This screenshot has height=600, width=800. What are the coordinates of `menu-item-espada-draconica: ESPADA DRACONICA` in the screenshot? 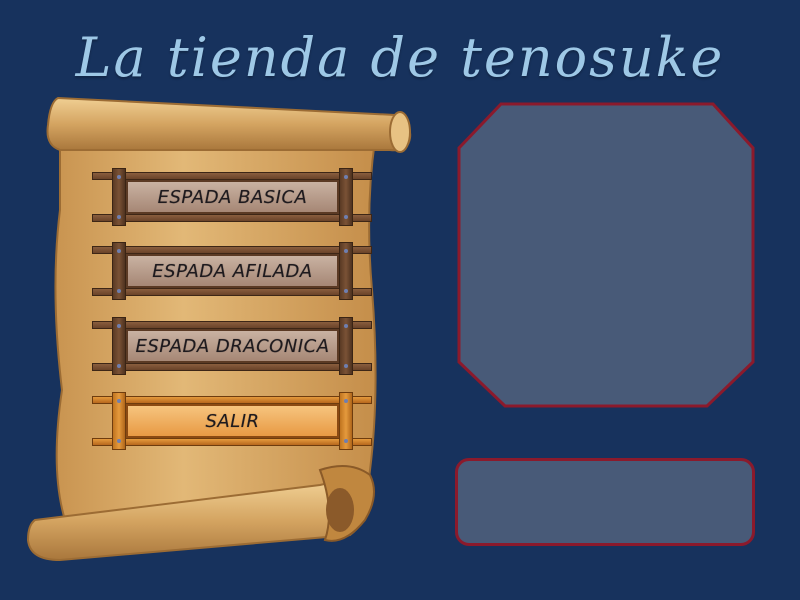 It's located at (232, 346).